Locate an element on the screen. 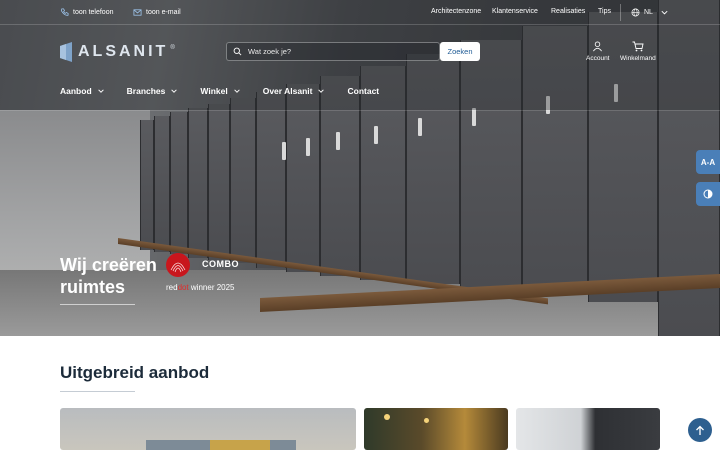 The height and width of the screenshot is (450, 720). nav-divider is located at coordinates (360, 110).